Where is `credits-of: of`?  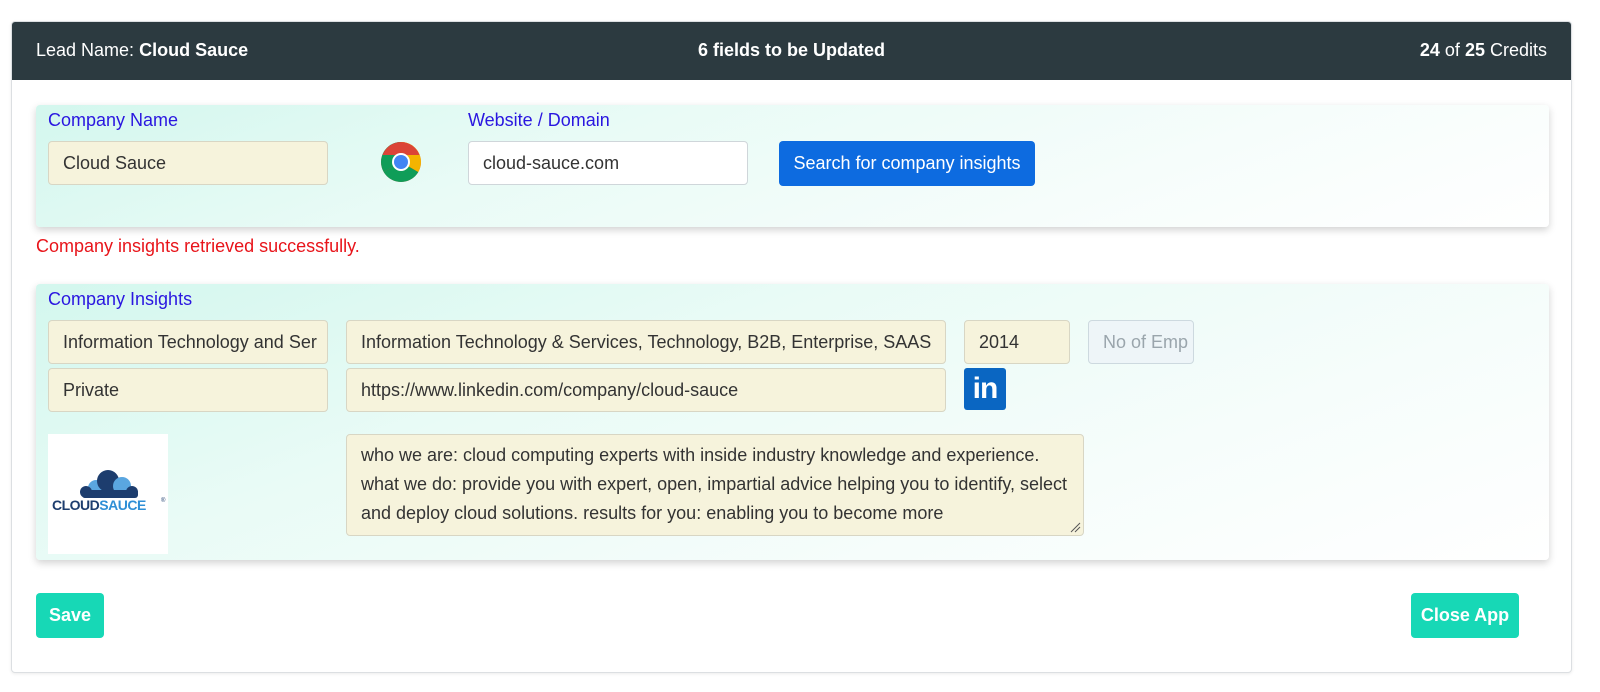
credits-of: of is located at coordinates (1452, 50).